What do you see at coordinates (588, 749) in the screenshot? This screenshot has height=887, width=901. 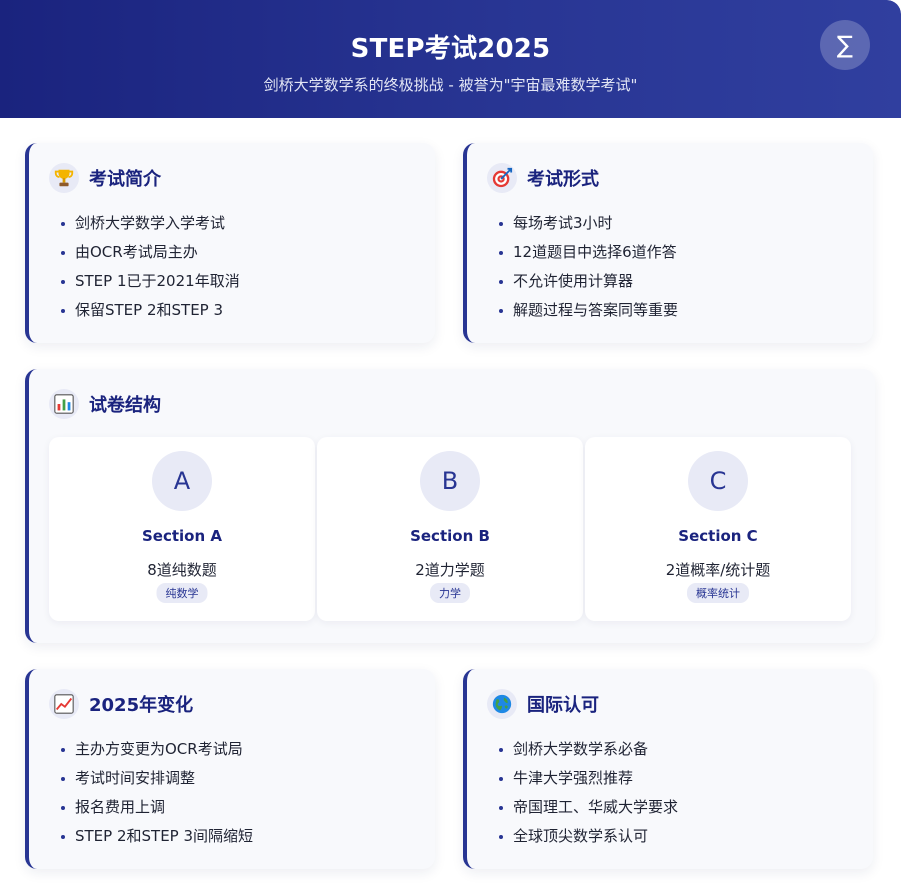 I see `list-item: 剑桥大学数学系必备` at bounding box center [588, 749].